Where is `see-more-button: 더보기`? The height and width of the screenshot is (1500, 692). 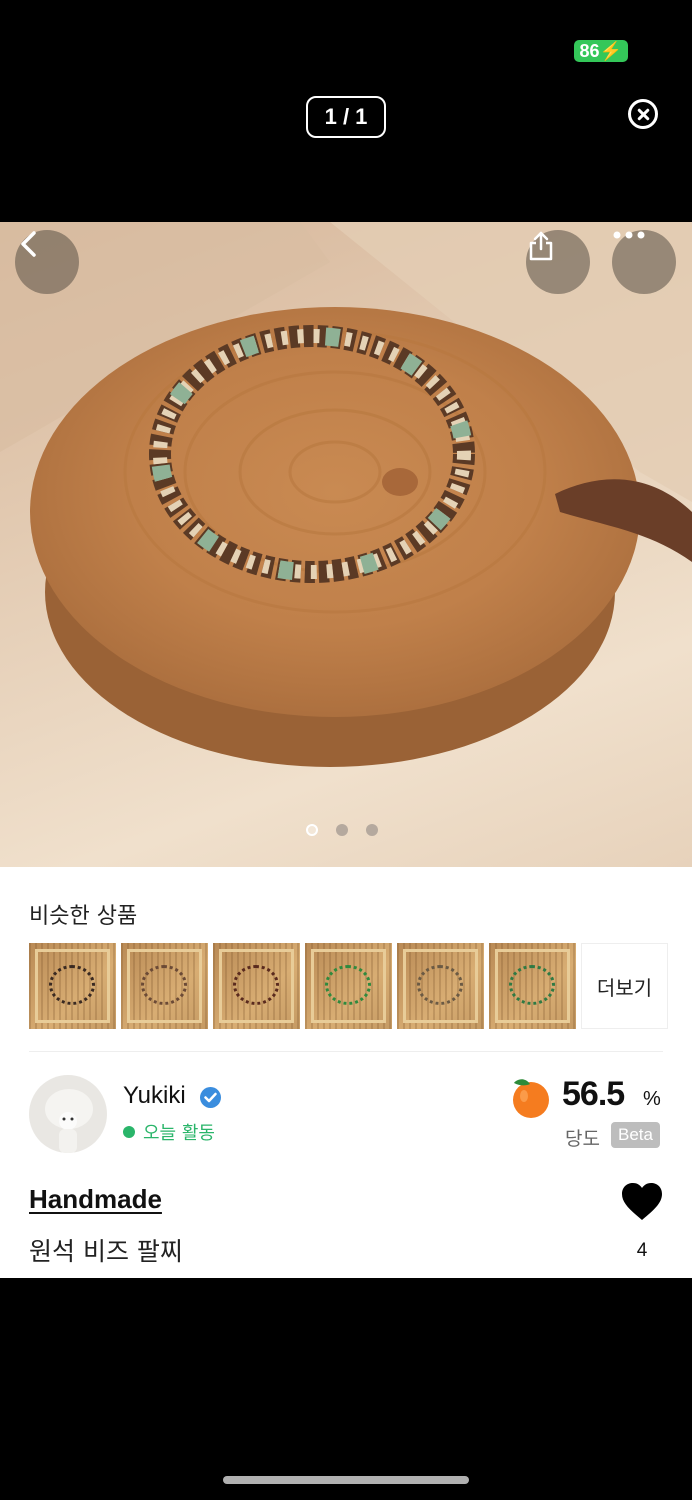 see-more-button: 더보기 is located at coordinates (624, 986).